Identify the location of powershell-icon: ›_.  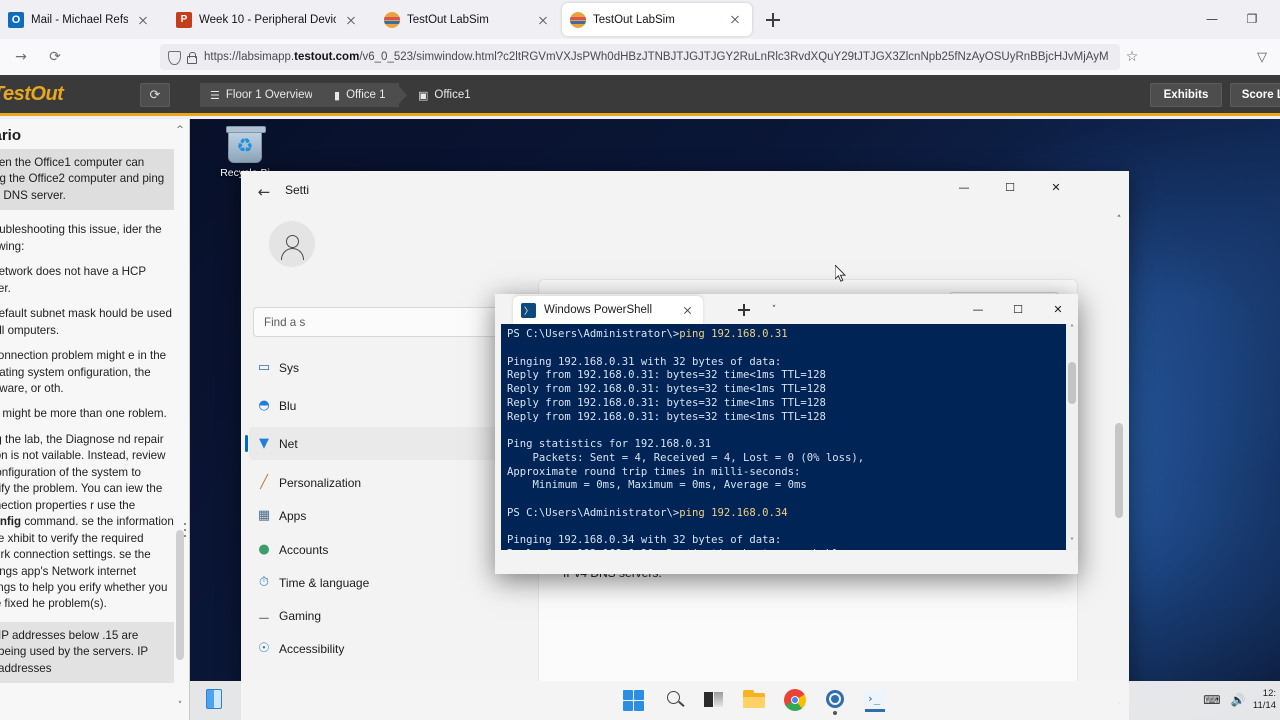
(875, 701).